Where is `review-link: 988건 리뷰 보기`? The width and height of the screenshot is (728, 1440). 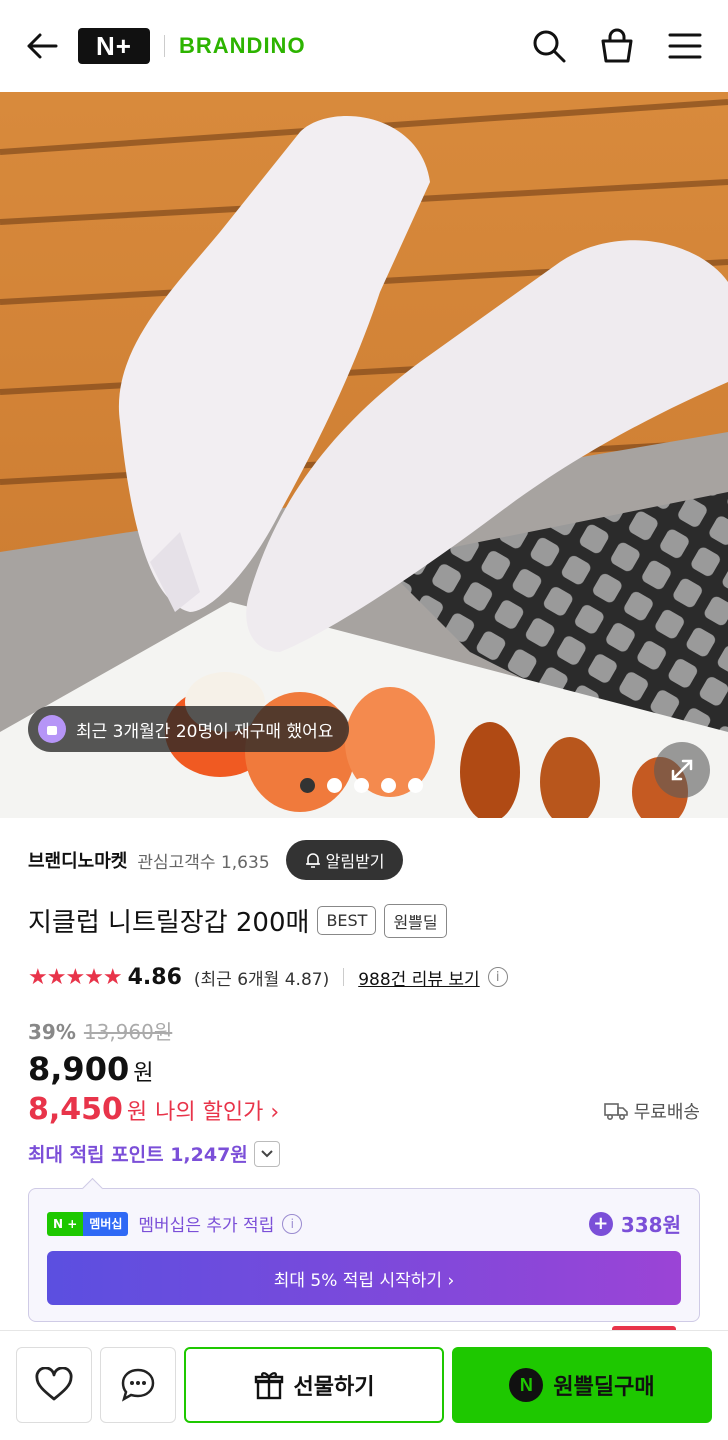 review-link: 988건 리뷰 보기 is located at coordinates (418, 977).